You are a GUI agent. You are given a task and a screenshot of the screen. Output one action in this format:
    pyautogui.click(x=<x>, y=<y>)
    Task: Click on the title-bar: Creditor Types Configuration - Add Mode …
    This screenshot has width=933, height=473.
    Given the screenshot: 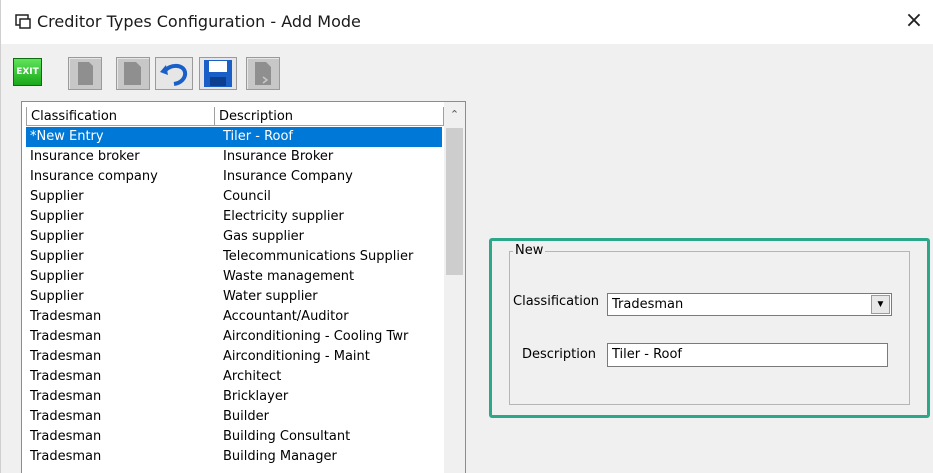 What is the action you would take?
    pyautogui.click(x=467, y=22)
    